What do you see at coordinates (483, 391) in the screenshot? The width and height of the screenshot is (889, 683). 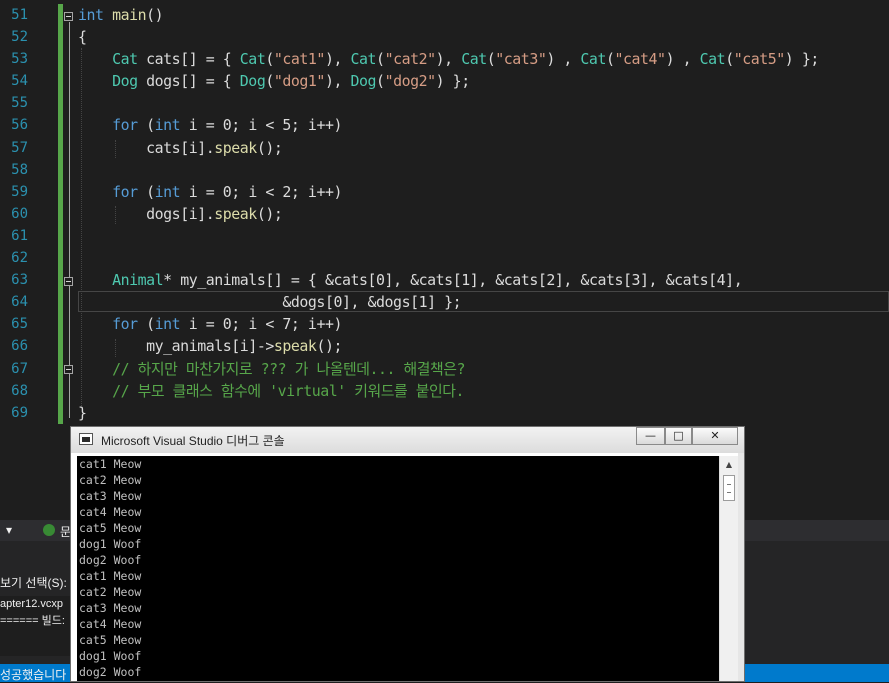 I see `code-line: // 부모 클래스 함수에 'virtual' 키워드를 붙인다.` at bounding box center [483, 391].